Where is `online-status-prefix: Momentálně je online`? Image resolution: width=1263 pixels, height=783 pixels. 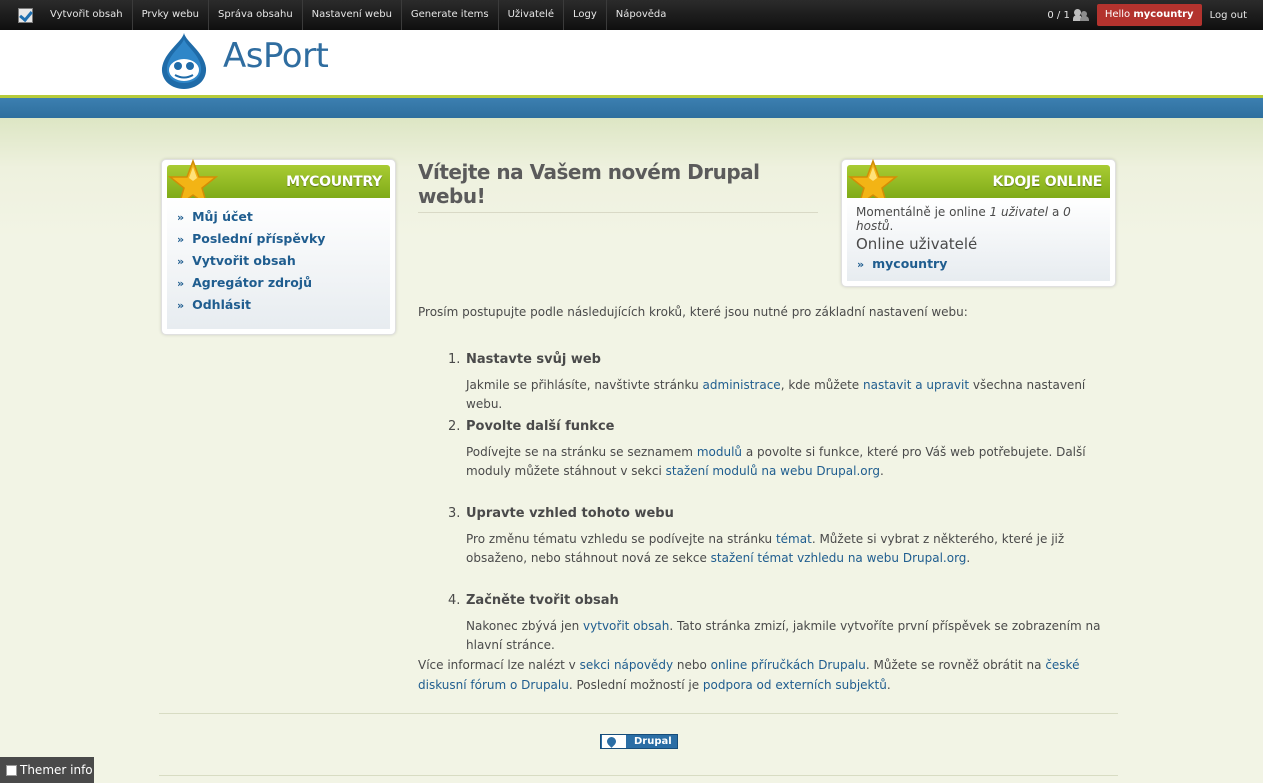 online-status-prefix: Momentálně je online is located at coordinates (921, 212).